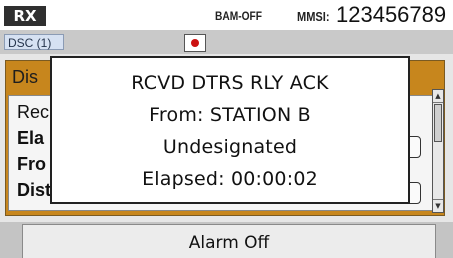 The width and height of the screenshot is (453, 258). What do you see at coordinates (438, 123) in the screenshot?
I see `scroll-thumb` at bounding box center [438, 123].